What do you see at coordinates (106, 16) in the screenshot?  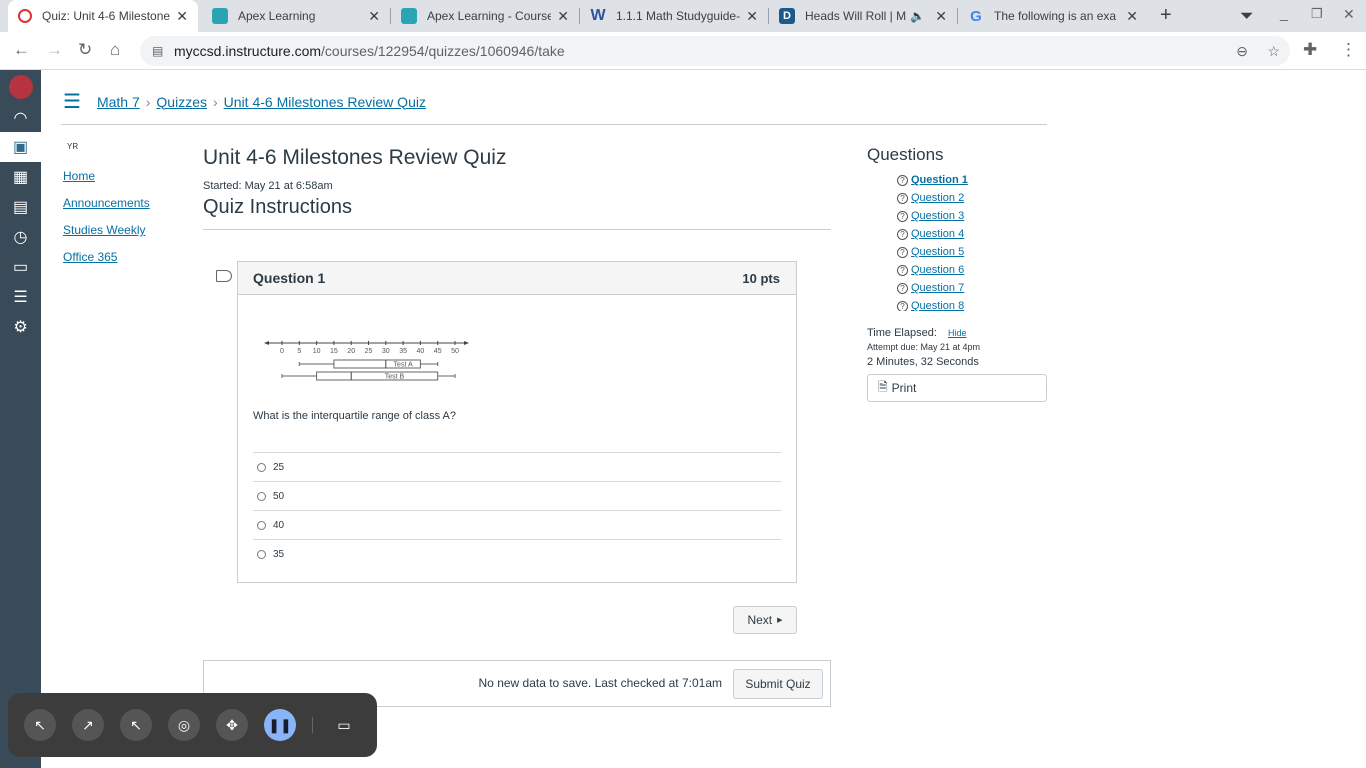 I see `tab-title: Quiz: Unit 4-6 Milestone` at bounding box center [106, 16].